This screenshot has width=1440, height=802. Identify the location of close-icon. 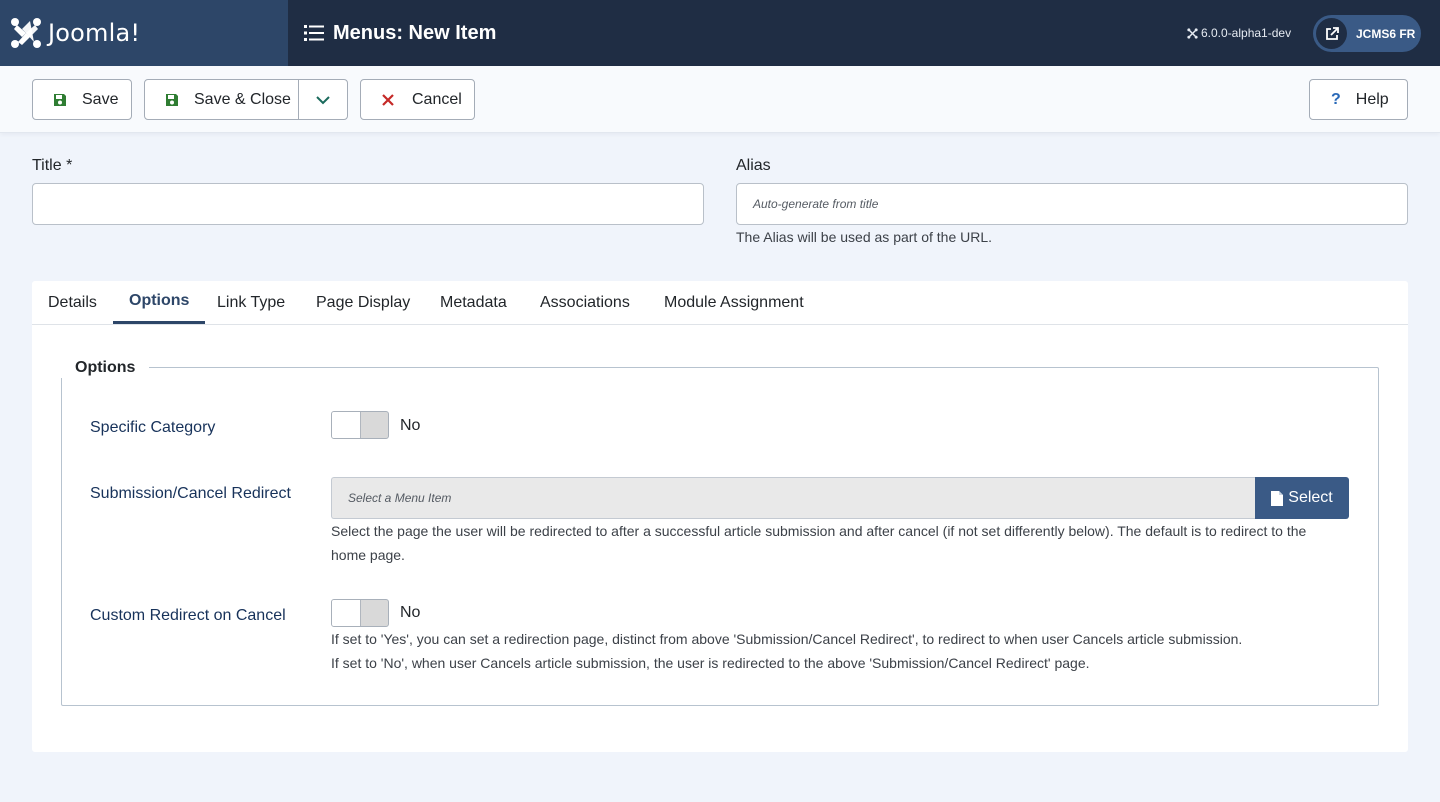
(388, 99).